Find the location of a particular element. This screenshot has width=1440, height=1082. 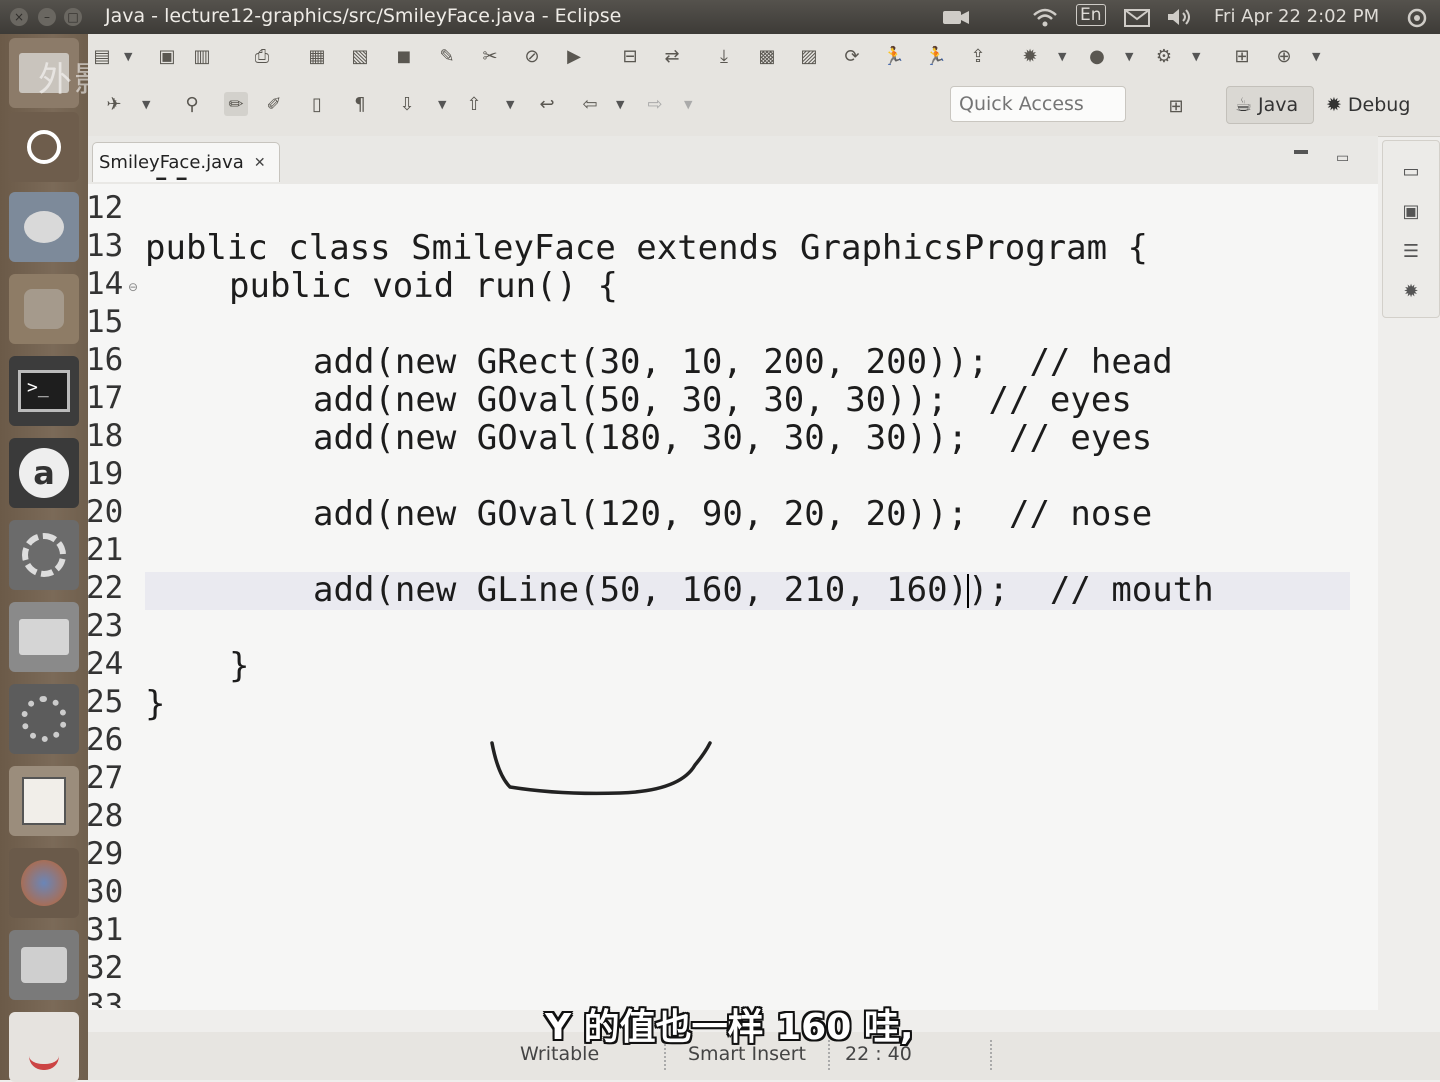

back-icon: ⇦ is located at coordinates (590, 104).